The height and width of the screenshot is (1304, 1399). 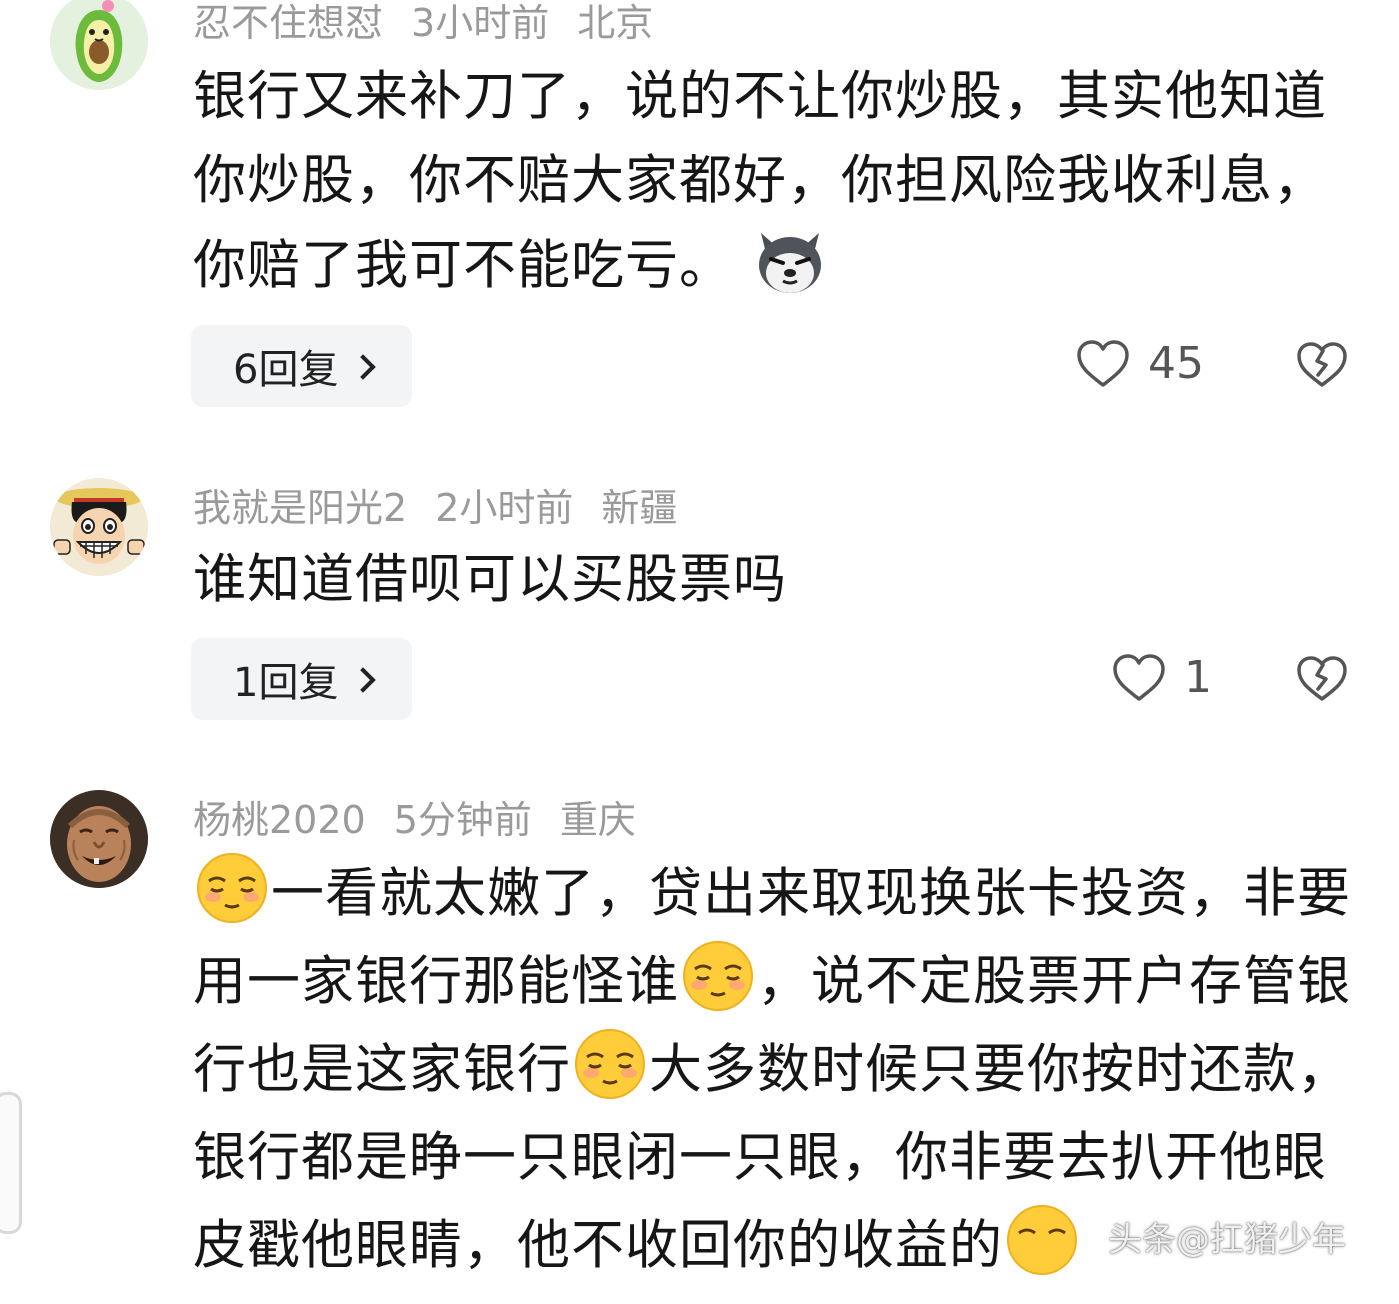 I want to click on location: 新疆, so click(x=639, y=508).